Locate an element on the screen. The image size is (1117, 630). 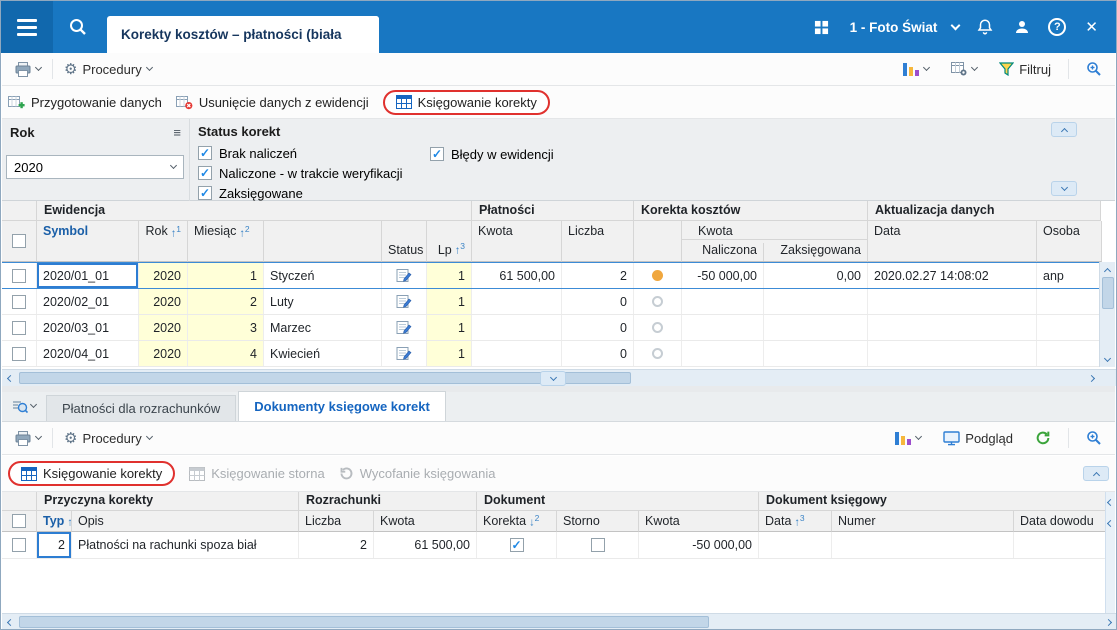
header-kwota-platnosci: Kwota is located at coordinates (517, 241).